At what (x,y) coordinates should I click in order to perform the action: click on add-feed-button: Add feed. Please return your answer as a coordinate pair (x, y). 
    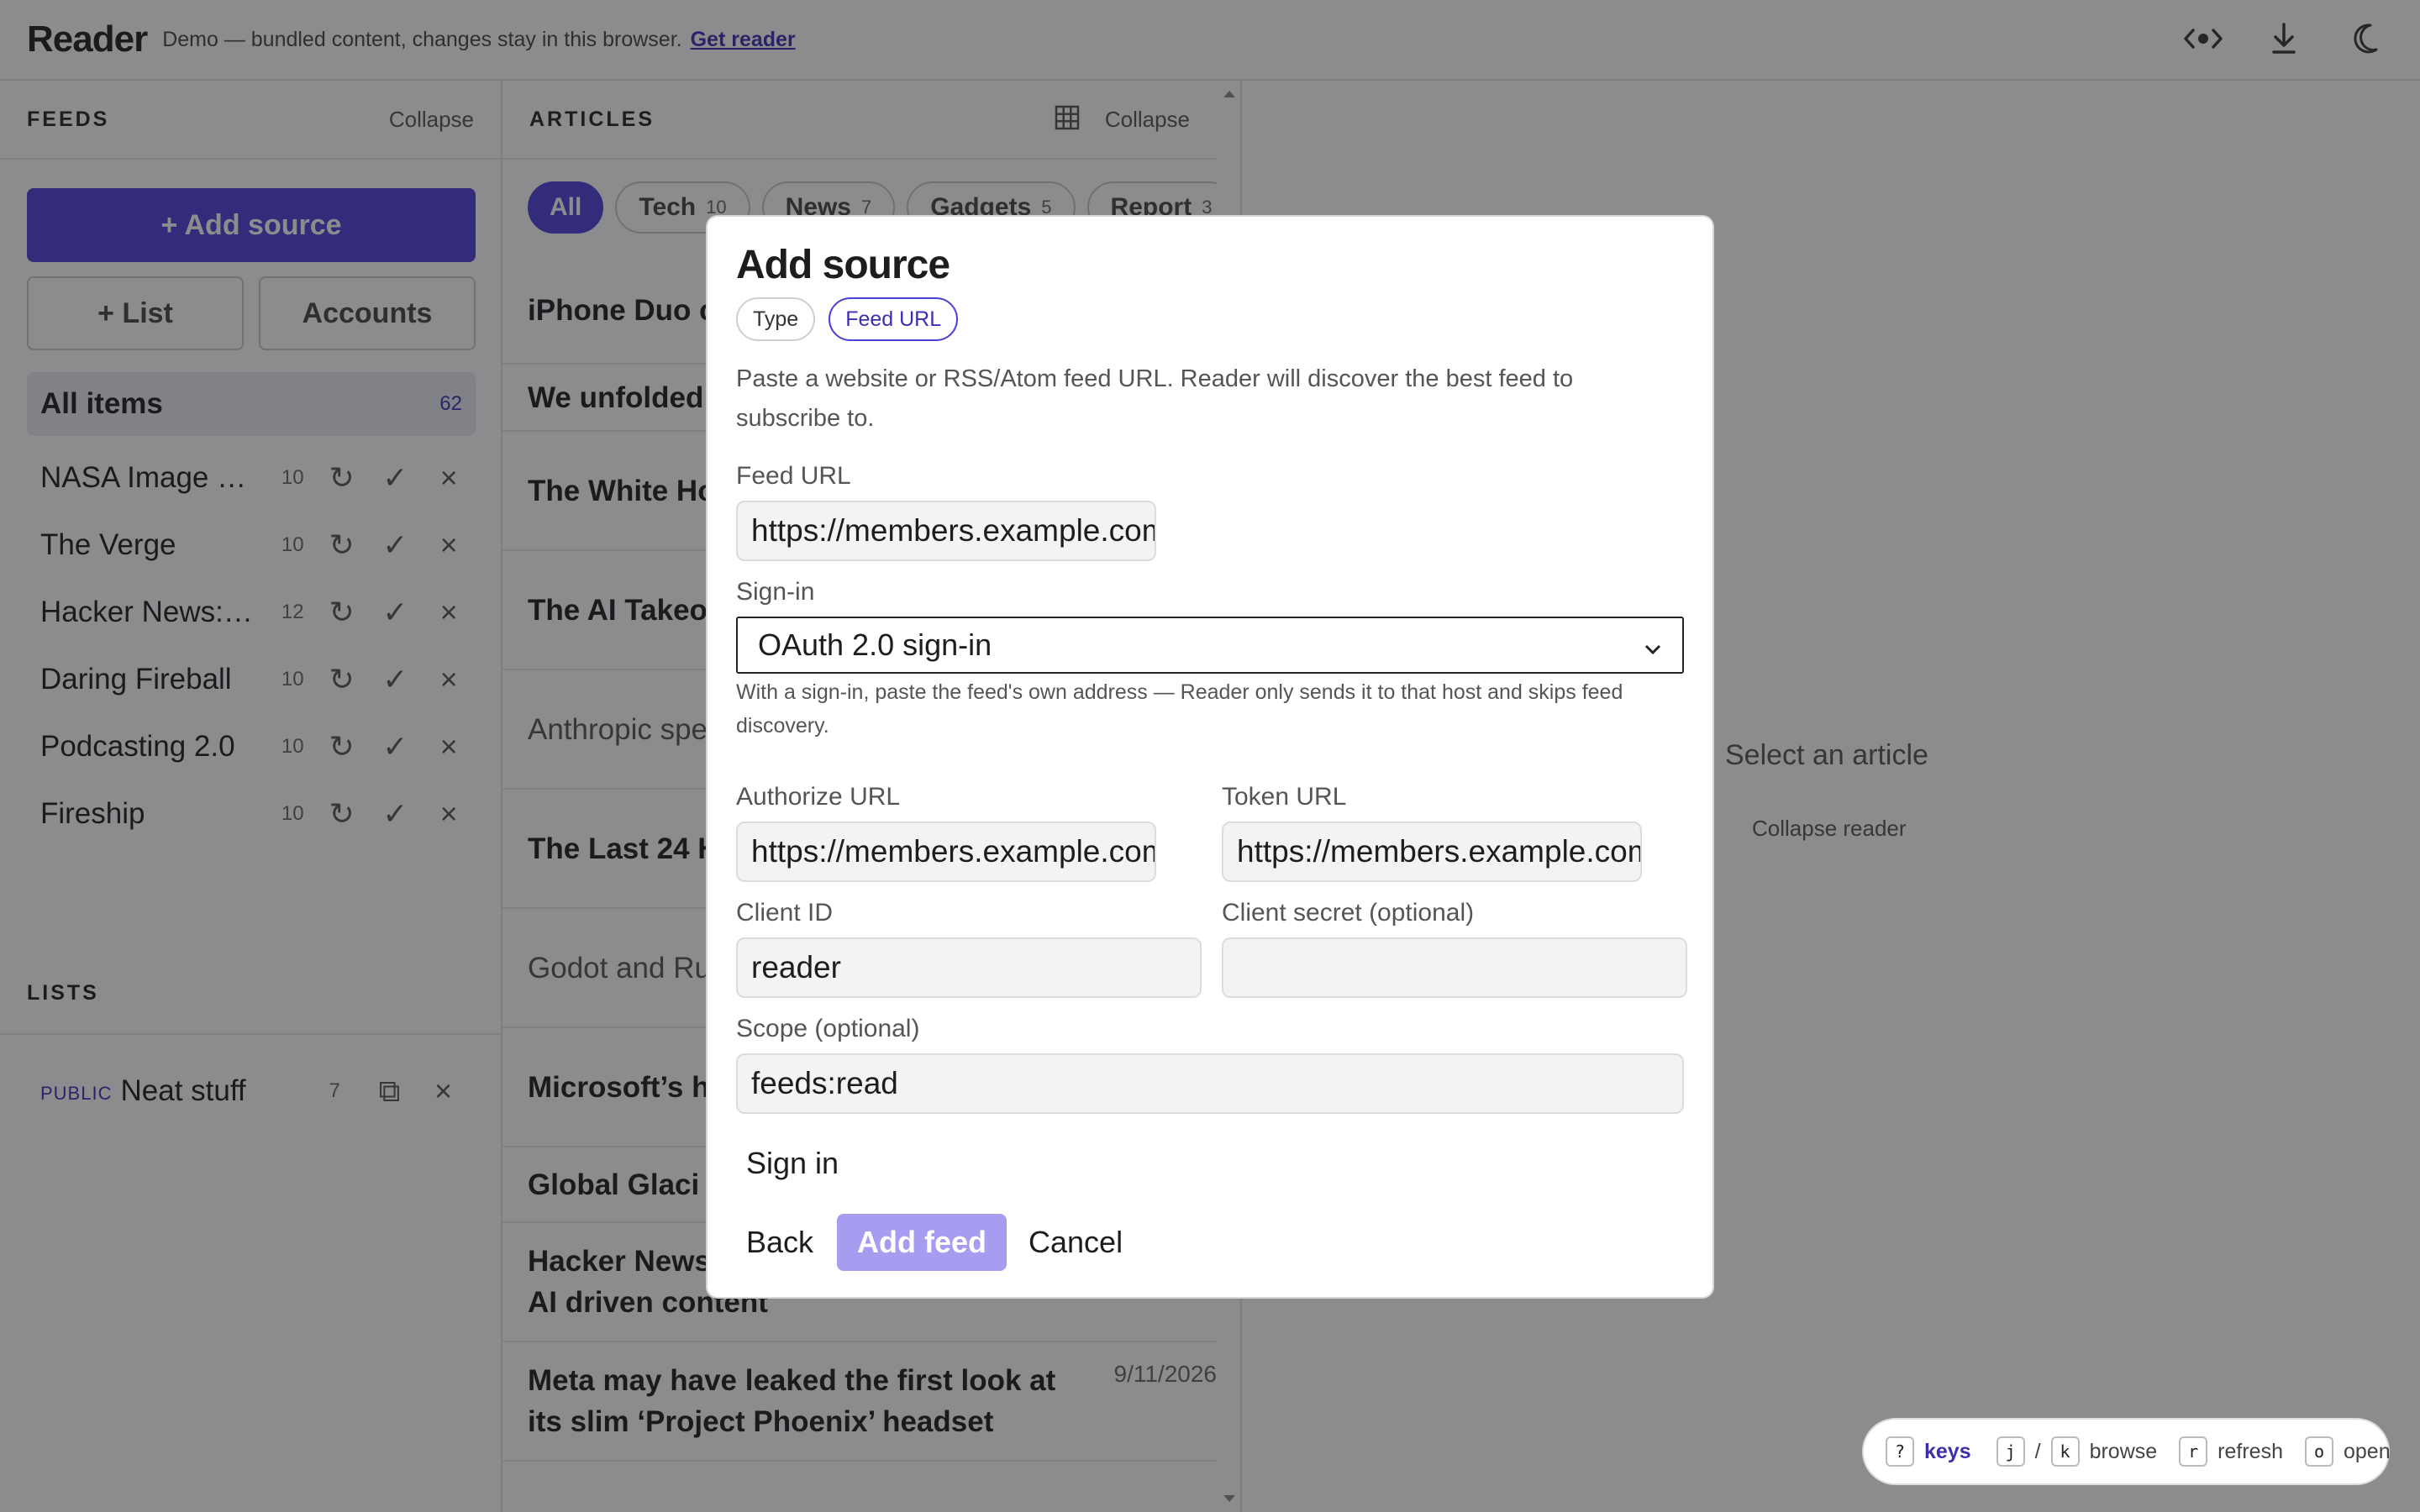
    Looking at the image, I should click on (922, 1242).